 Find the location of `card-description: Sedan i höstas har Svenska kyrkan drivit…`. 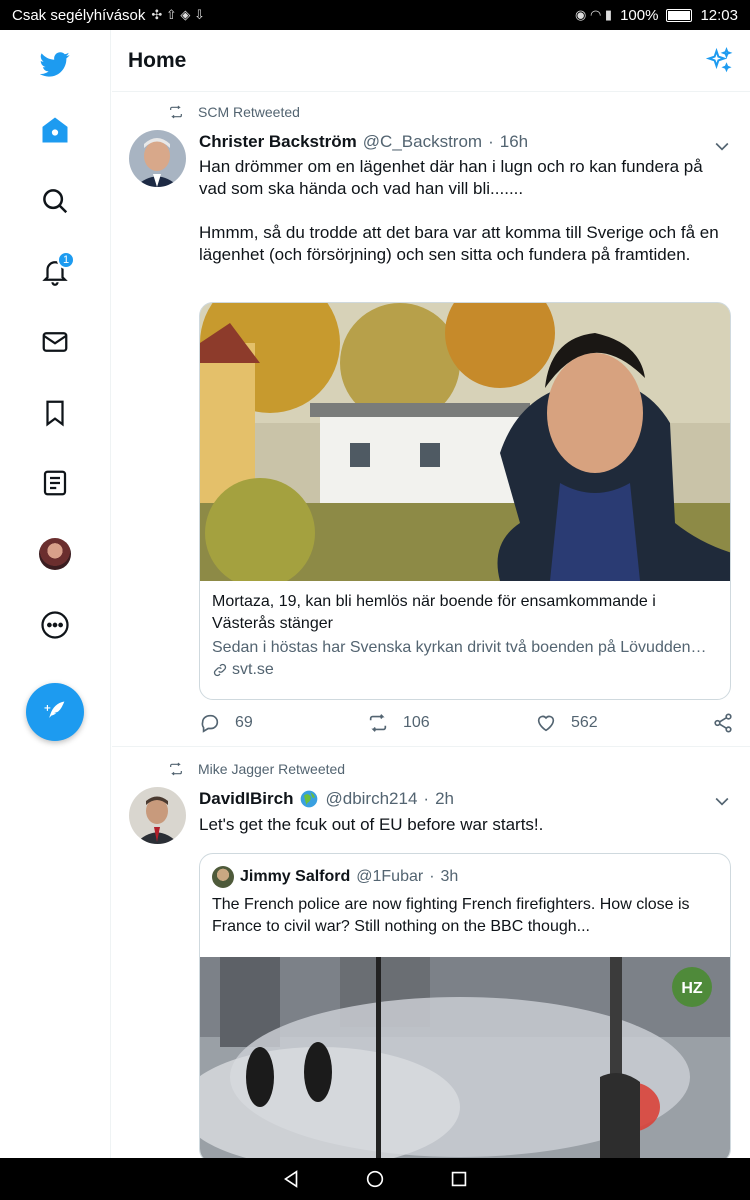

card-description: Sedan i höstas har Svenska kyrkan drivit… is located at coordinates (459, 647).